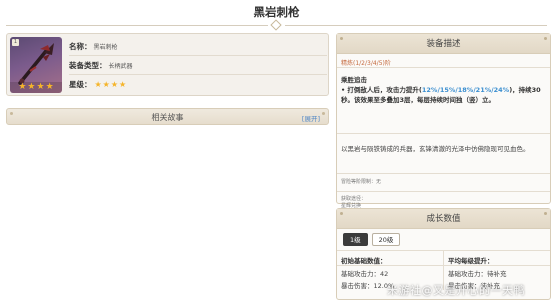 The height and width of the screenshot is (303, 553). I want to click on related-story-label: 相关故事, so click(167, 117).